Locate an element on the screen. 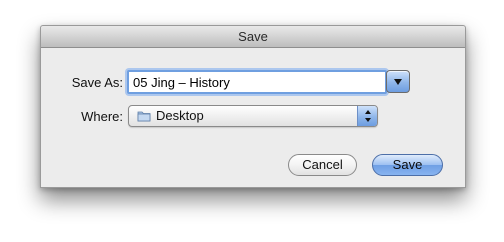  where-label: Where: is located at coordinates (102, 116).